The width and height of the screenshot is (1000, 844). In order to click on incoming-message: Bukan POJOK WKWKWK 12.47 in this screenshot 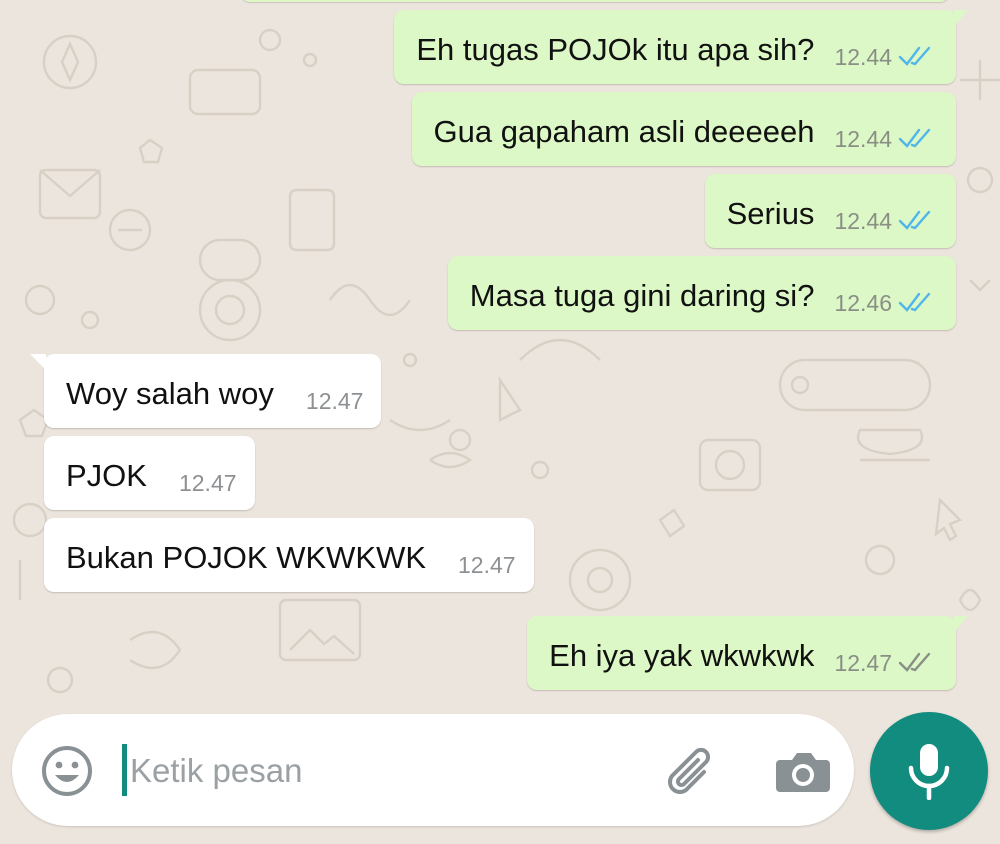, I will do `click(289, 555)`.